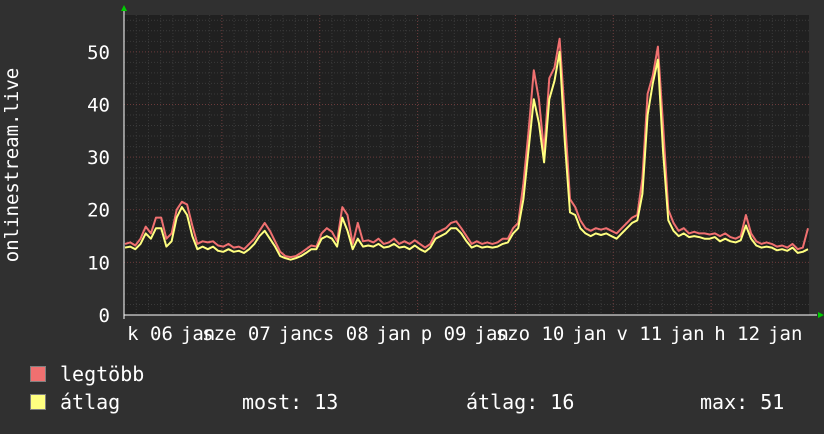  I want to click on y-tick-label: 30, so click(98, 158).